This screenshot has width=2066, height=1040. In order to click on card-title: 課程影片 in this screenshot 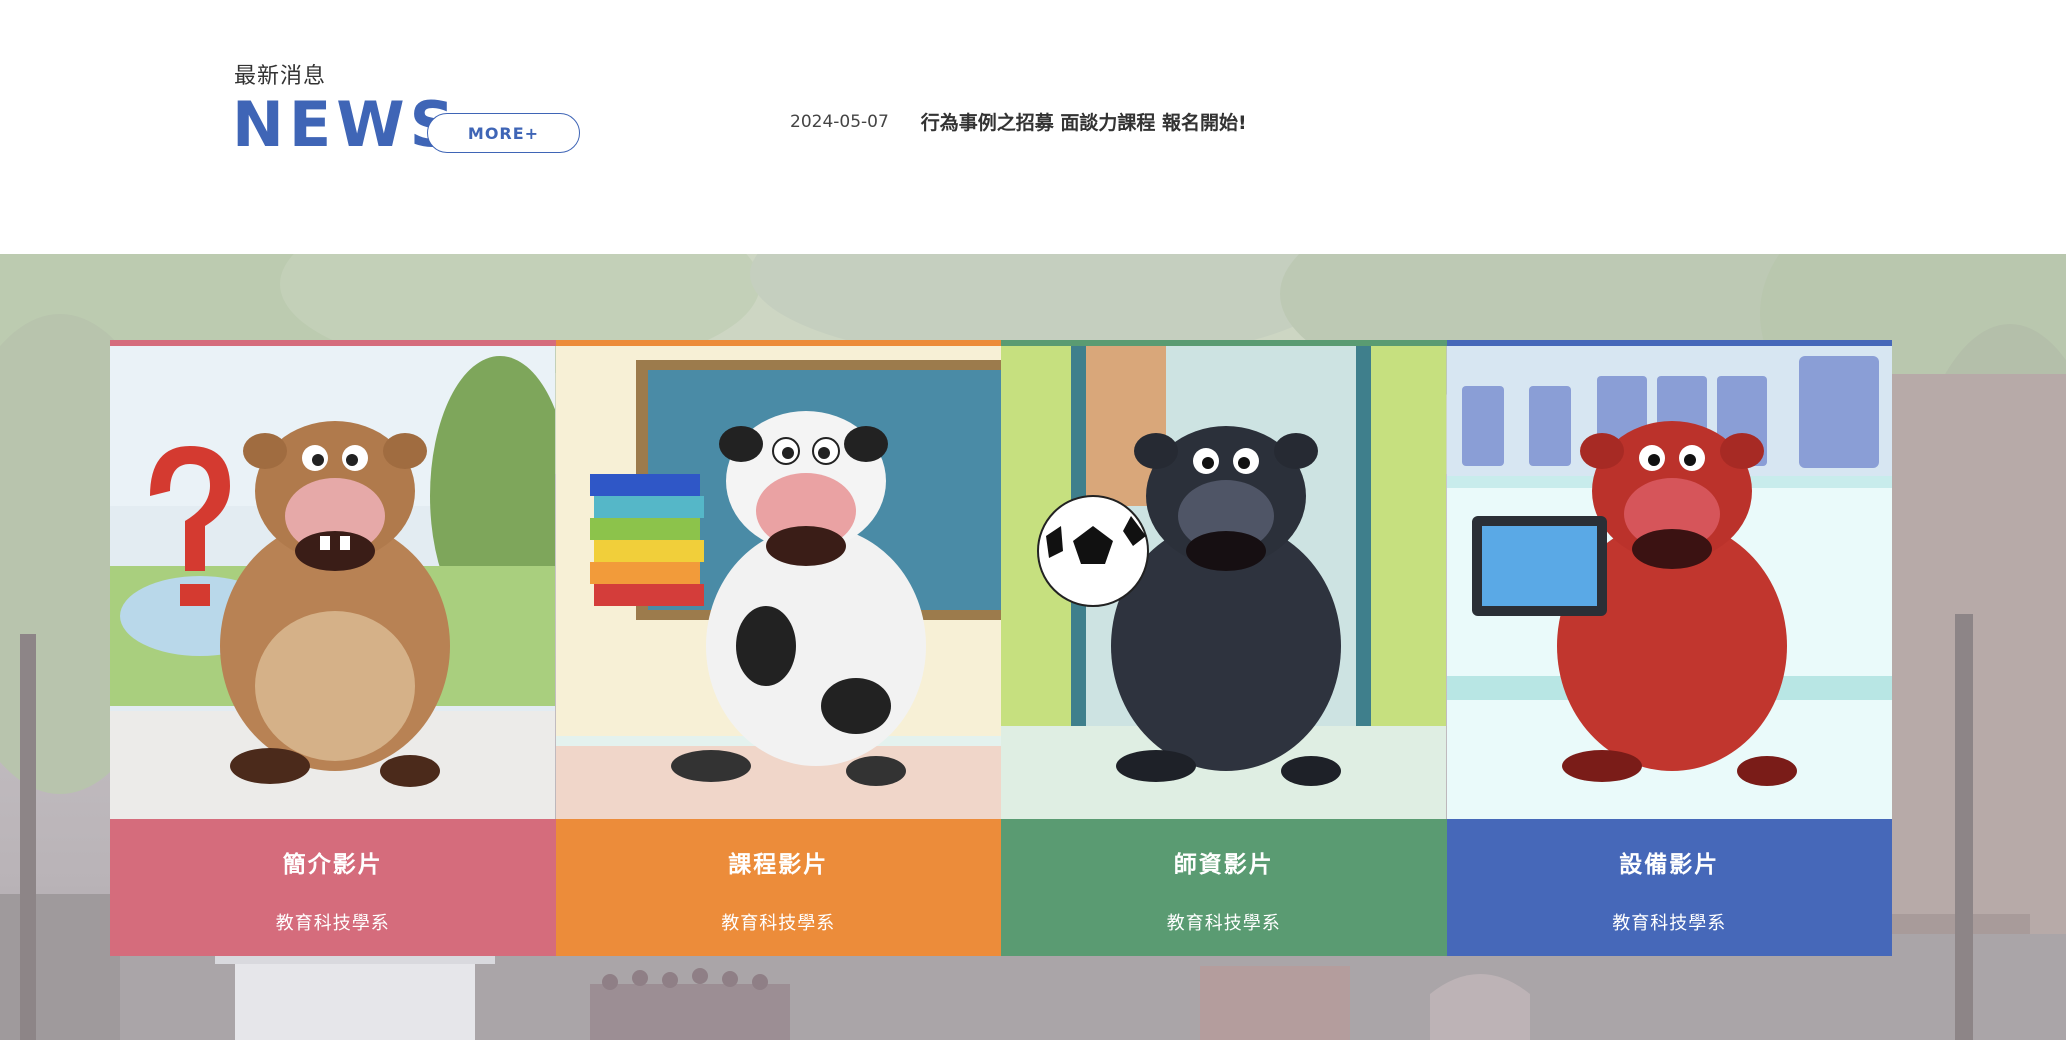, I will do `click(778, 865)`.